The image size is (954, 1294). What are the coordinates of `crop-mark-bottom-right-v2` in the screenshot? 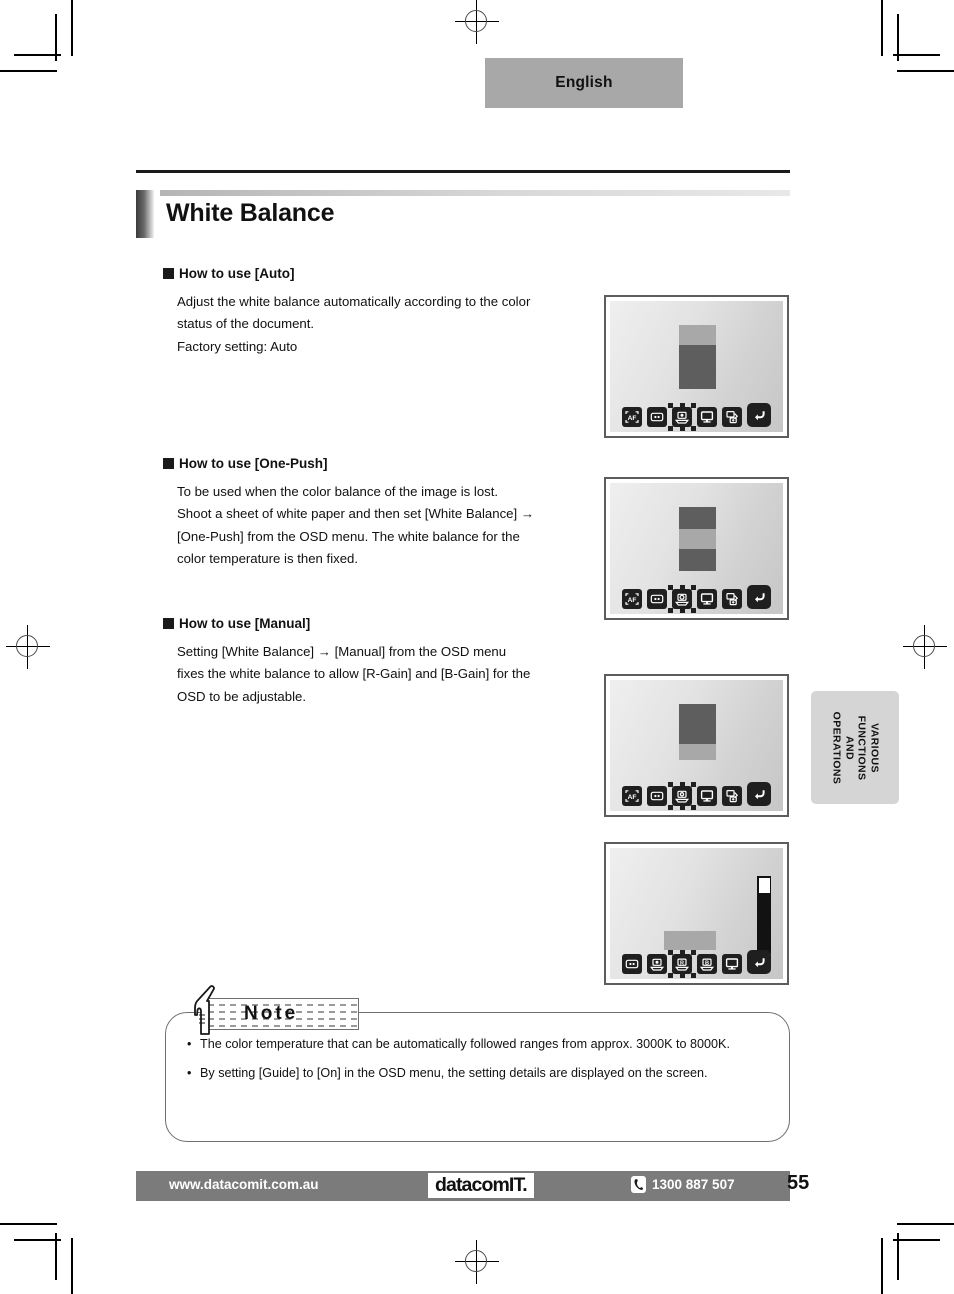 It's located at (882, 1266).